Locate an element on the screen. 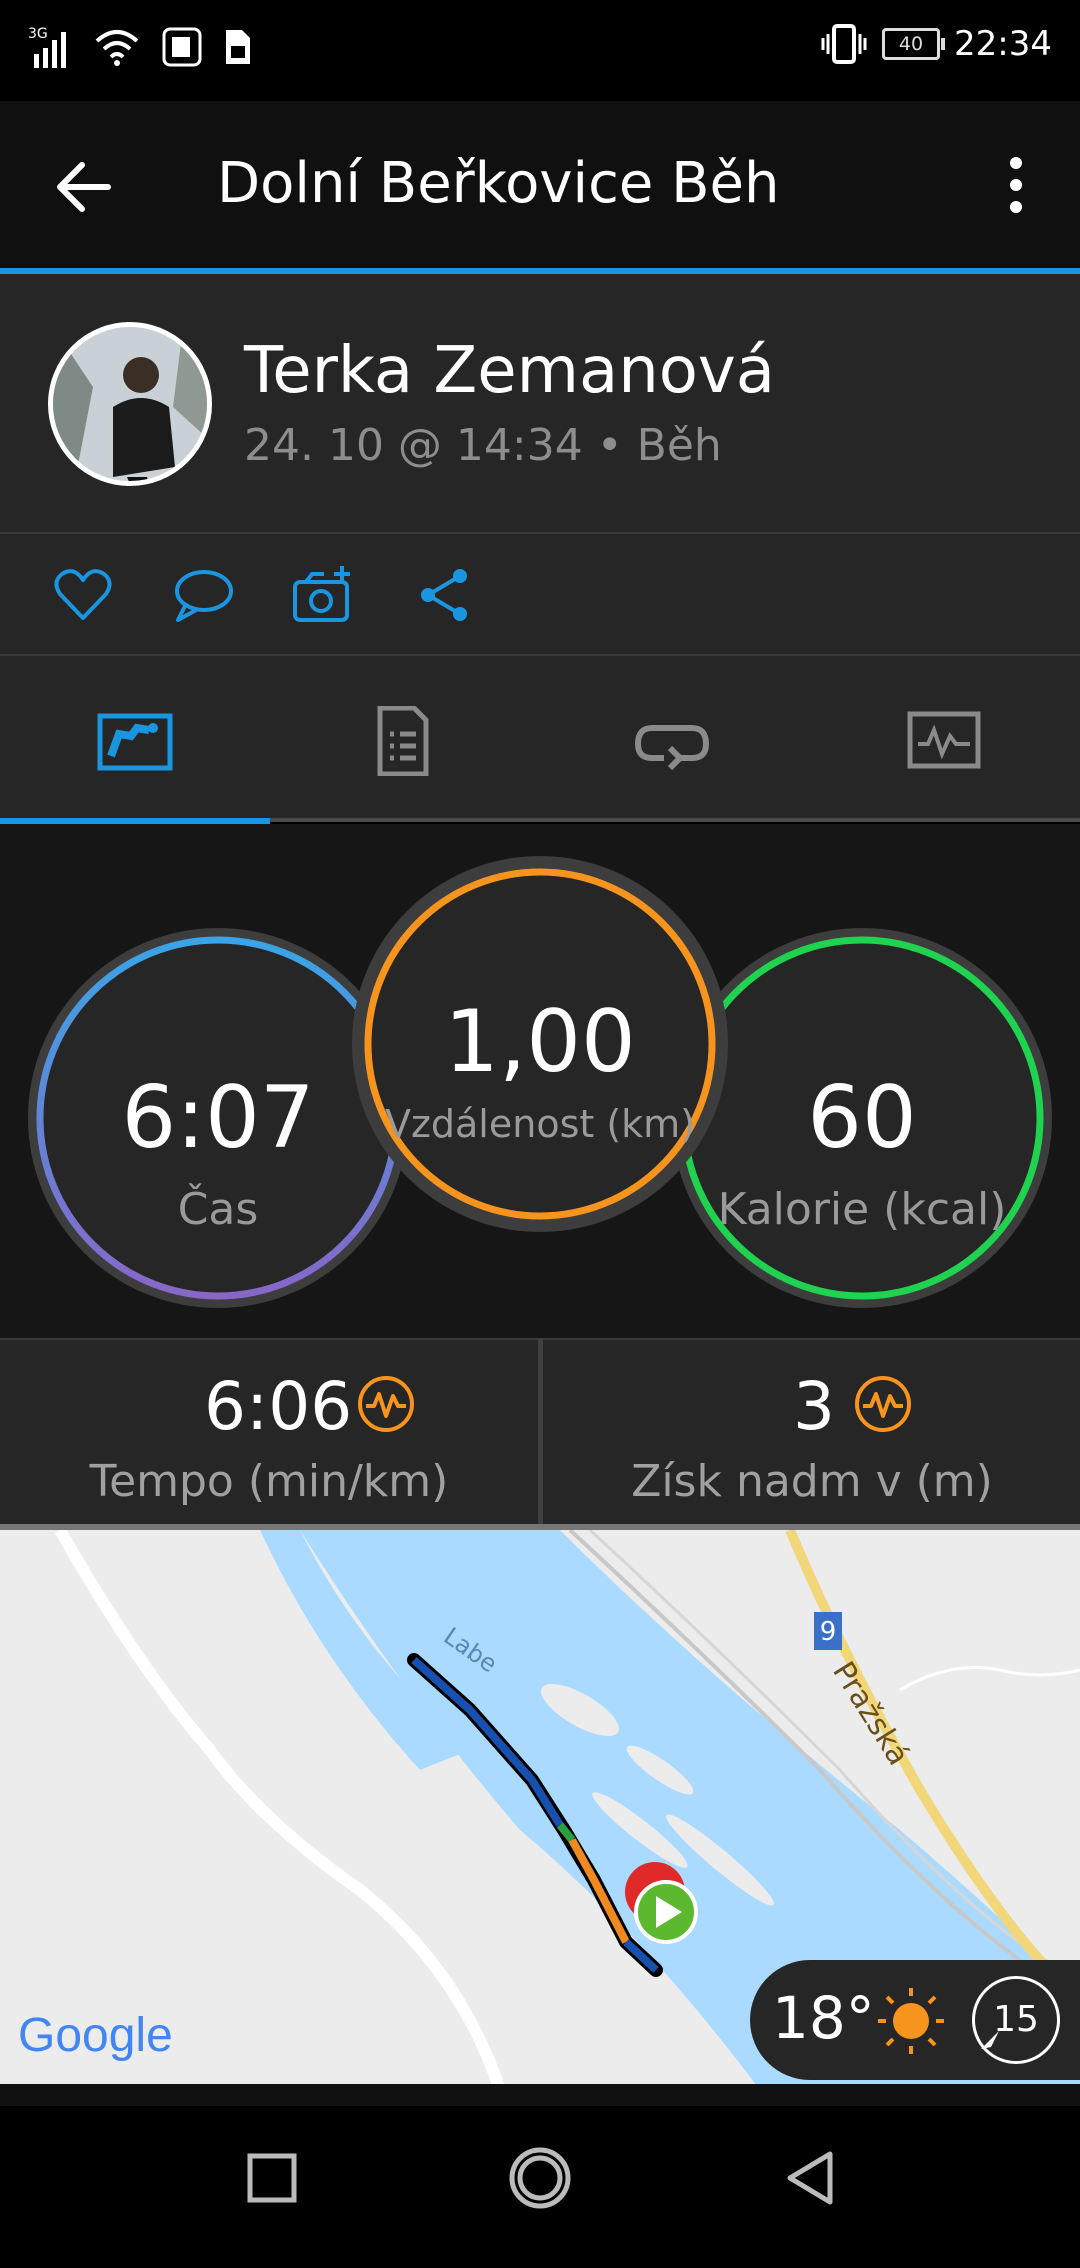 The height and width of the screenshot is (2268, 1080). app-bar: Dolní Beřkovice Běh is located at coordinates (540, 186).